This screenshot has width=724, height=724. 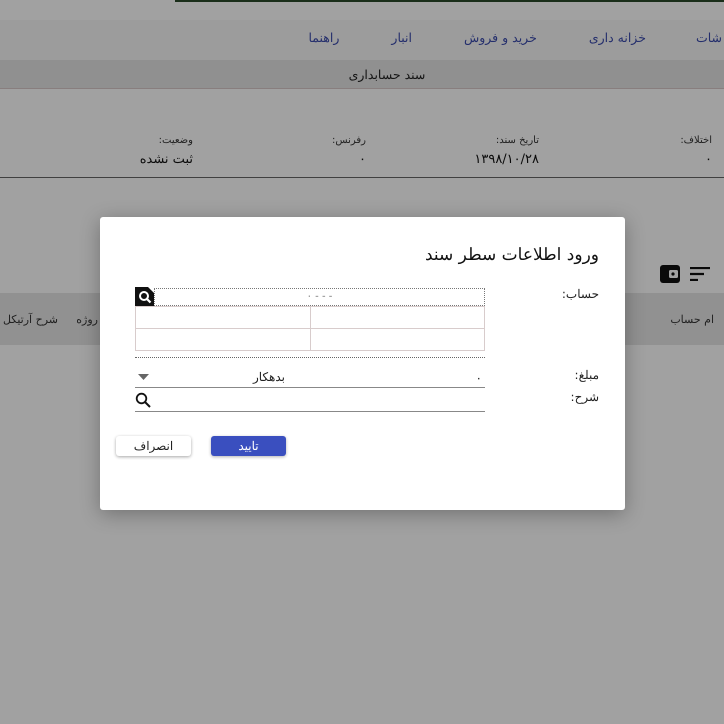 I want to click on wallet-icon, so click(x=670, y=274).